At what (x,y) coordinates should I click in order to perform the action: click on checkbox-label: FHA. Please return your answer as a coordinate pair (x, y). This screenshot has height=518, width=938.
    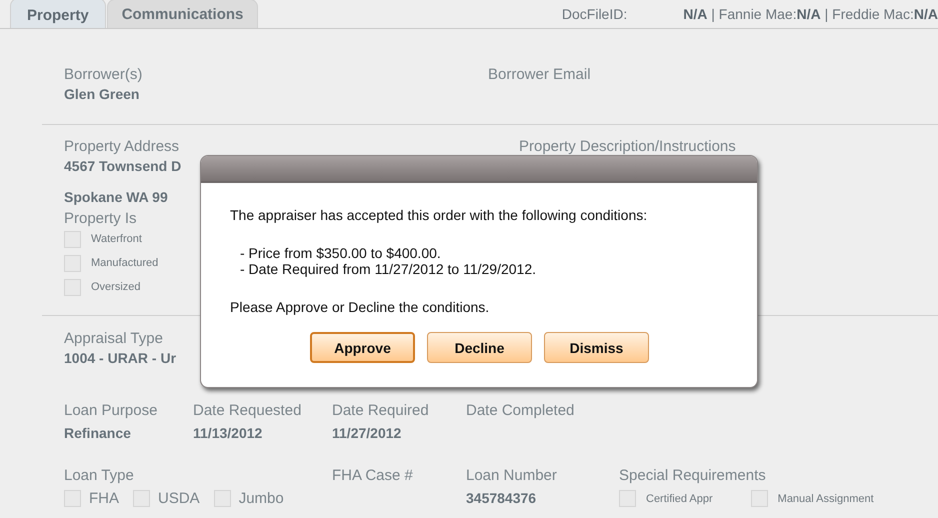
    Looking at the image, I should click on (104, 498).